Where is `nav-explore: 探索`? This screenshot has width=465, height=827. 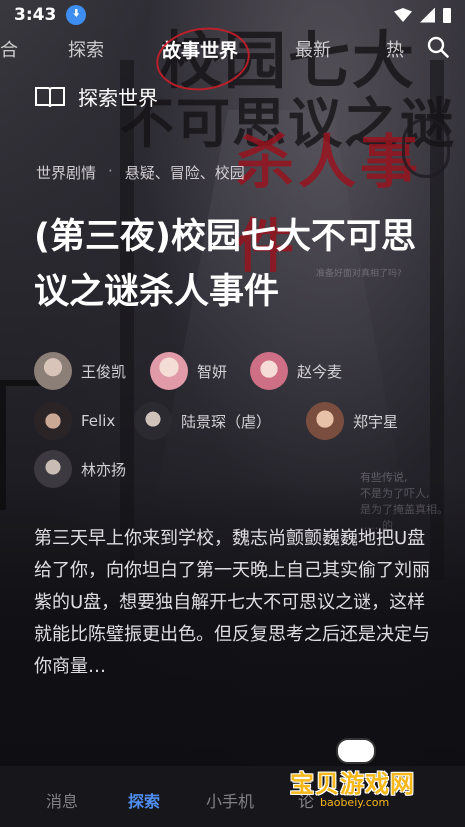
nav-explore: 探索 is located at coordinates (144, 800).